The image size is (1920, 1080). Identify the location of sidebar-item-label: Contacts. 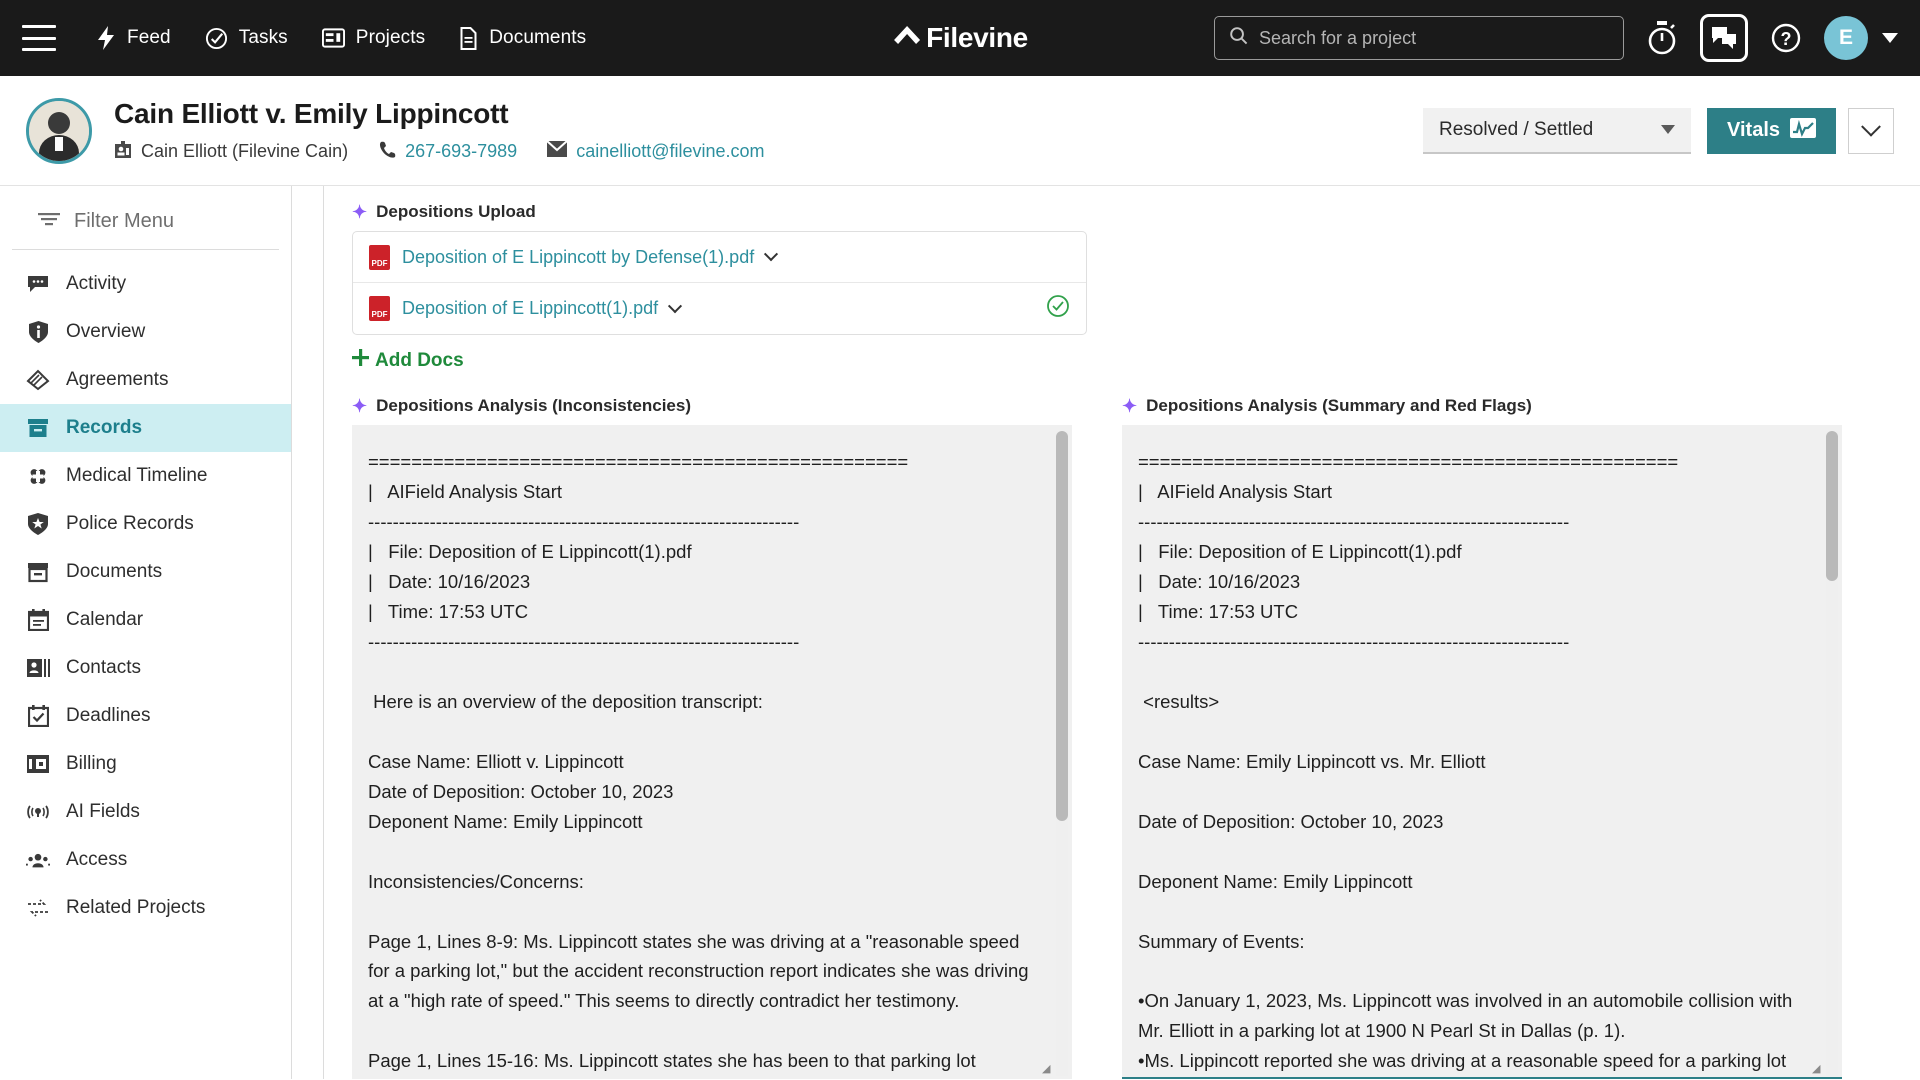
(103, 667).